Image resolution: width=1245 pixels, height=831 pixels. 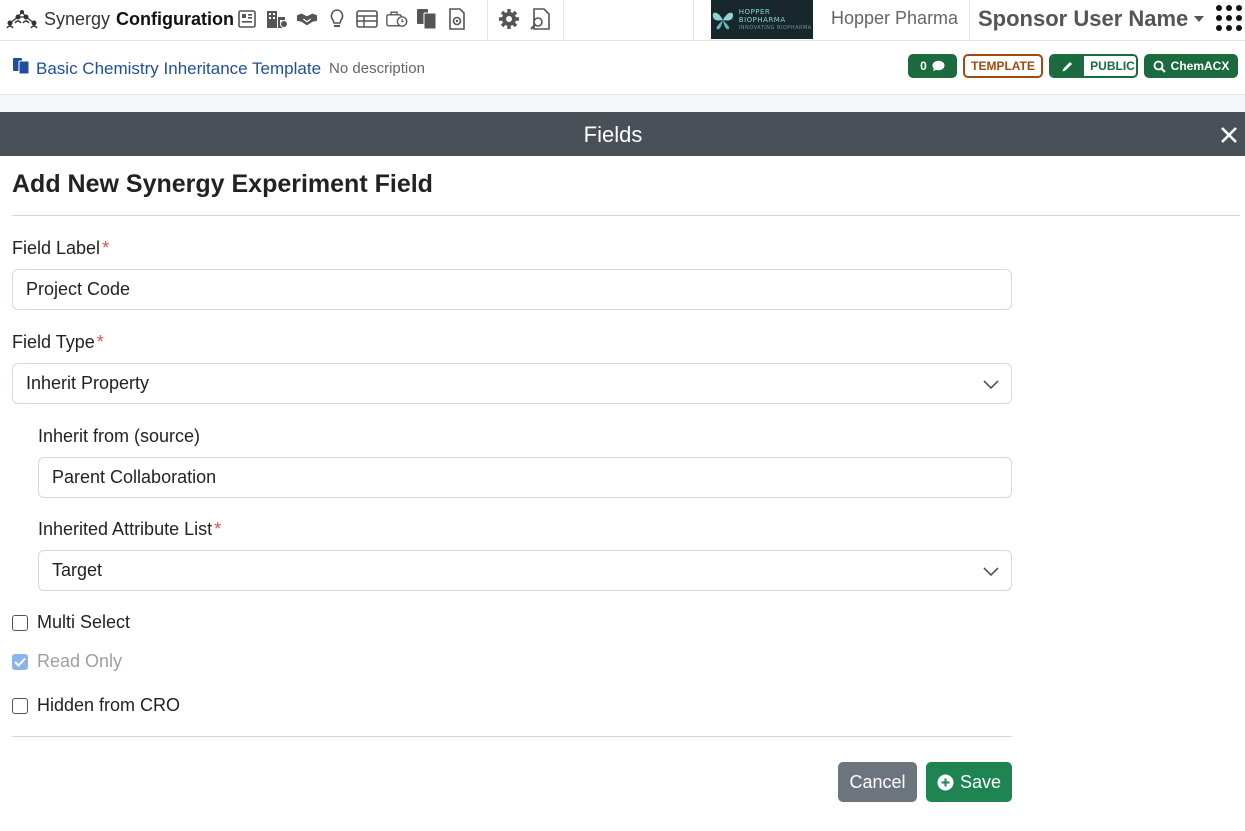 I want to click on chemacx-button: ChemACX, so click(x=1191, y=66).